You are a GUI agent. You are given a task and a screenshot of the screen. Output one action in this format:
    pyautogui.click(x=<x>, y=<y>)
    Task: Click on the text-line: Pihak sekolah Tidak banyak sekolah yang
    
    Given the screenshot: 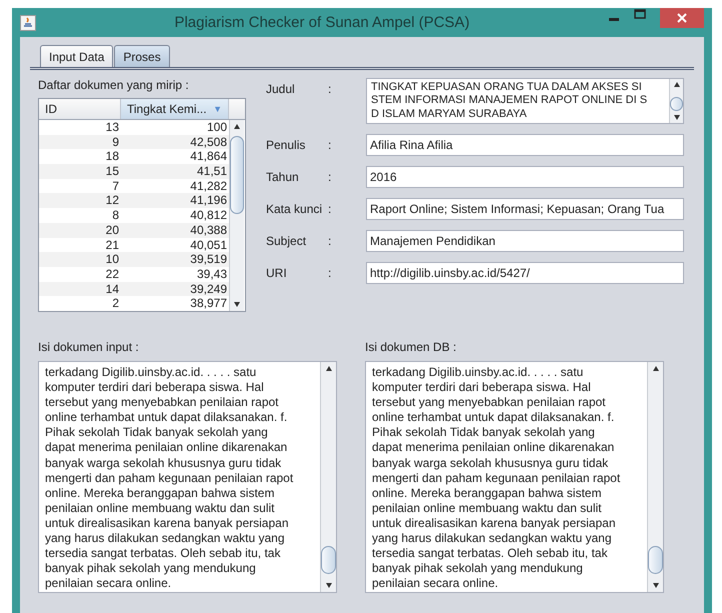 What is the action you would take?
    pyautogui.click(x=157, y=432)
    